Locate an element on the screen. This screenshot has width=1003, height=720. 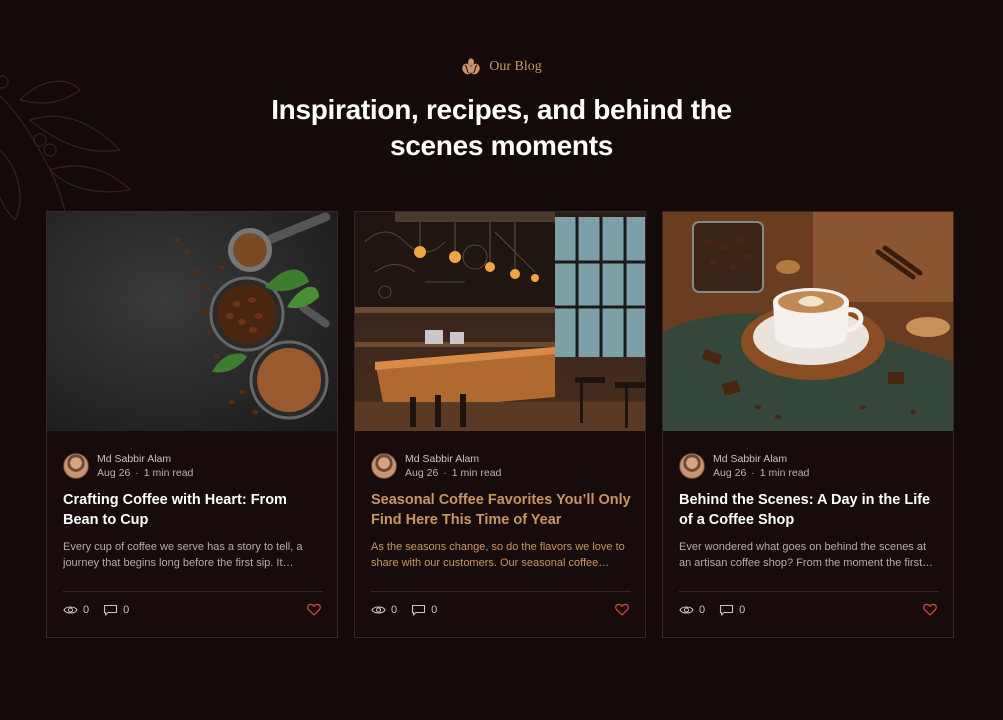
coffee-beans-image is located at coordinates (192, 321).